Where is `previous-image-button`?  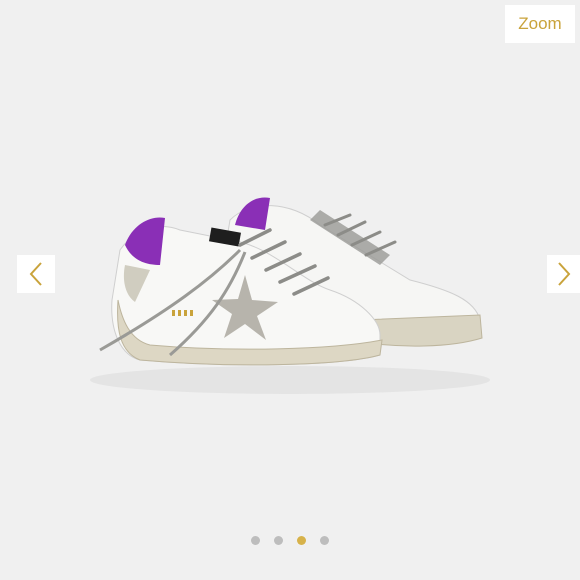
previous-image-button is located at coordinates (36, 274).